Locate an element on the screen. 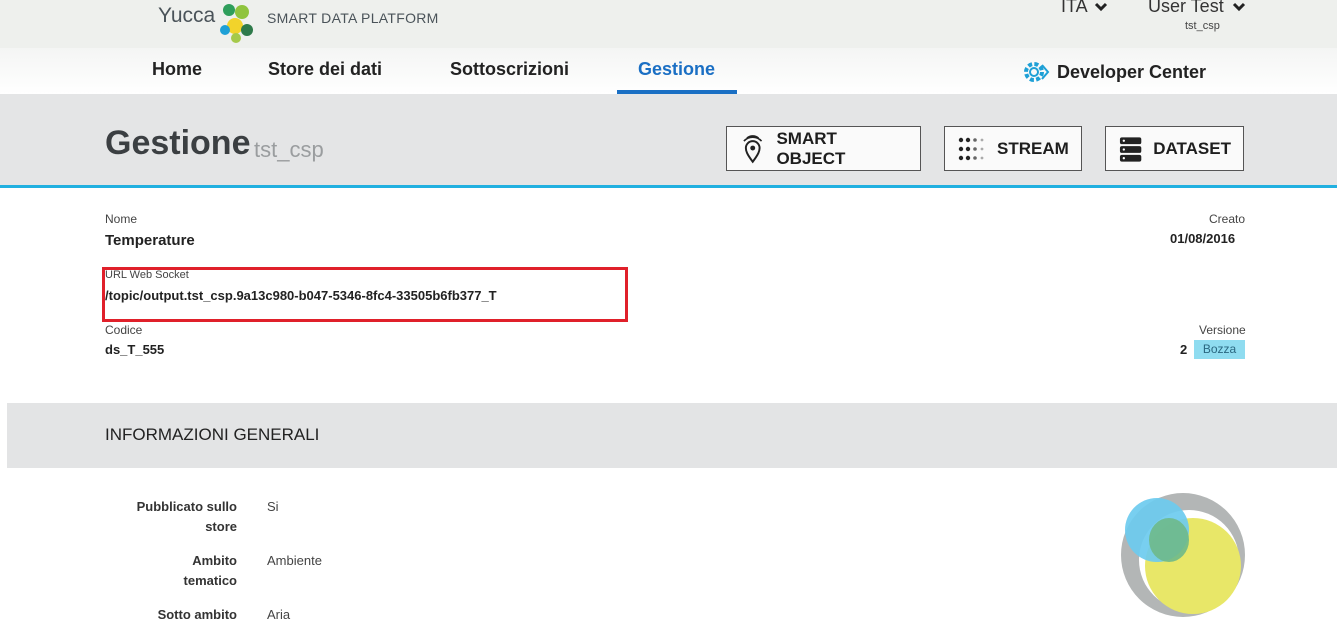 Image resolution: width=1337 pixels, height=638 pixels. info-value-subdomain: Aria is located at coordinates (279, 614).